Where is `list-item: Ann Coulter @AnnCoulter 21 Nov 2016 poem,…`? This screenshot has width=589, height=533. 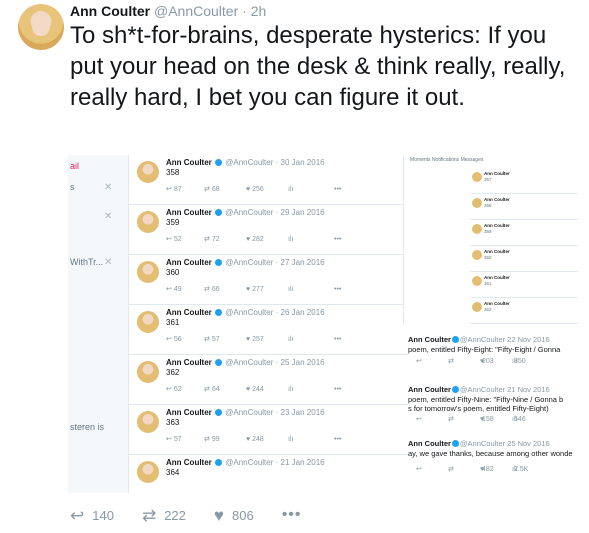
list-item: Ann Coulter @AnnCoulter 21 Nov 2016 poem,… is located at coordinates (493, 412).